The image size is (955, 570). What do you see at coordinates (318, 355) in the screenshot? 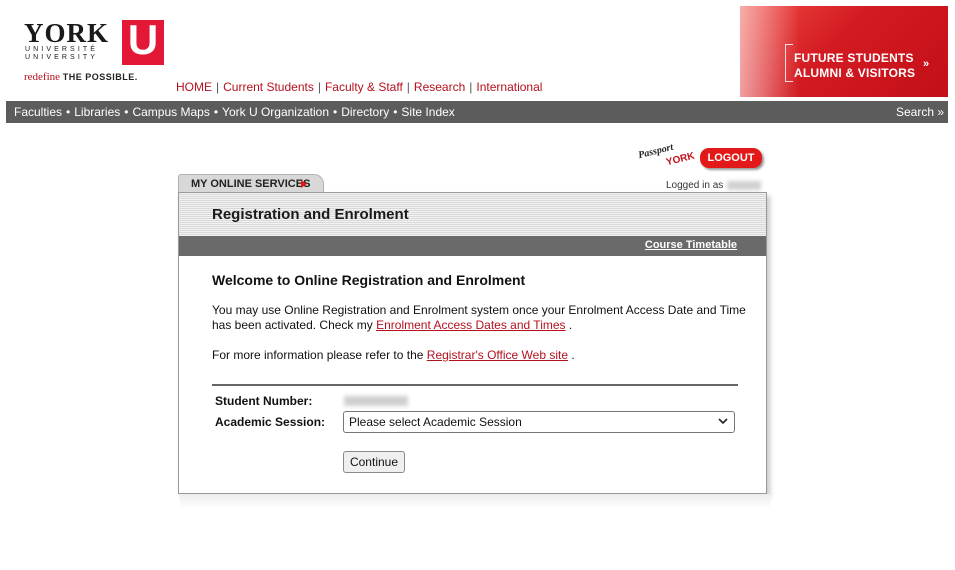
I see `more-info-text: For more information please refer to the` at bounding box center [318, 355].